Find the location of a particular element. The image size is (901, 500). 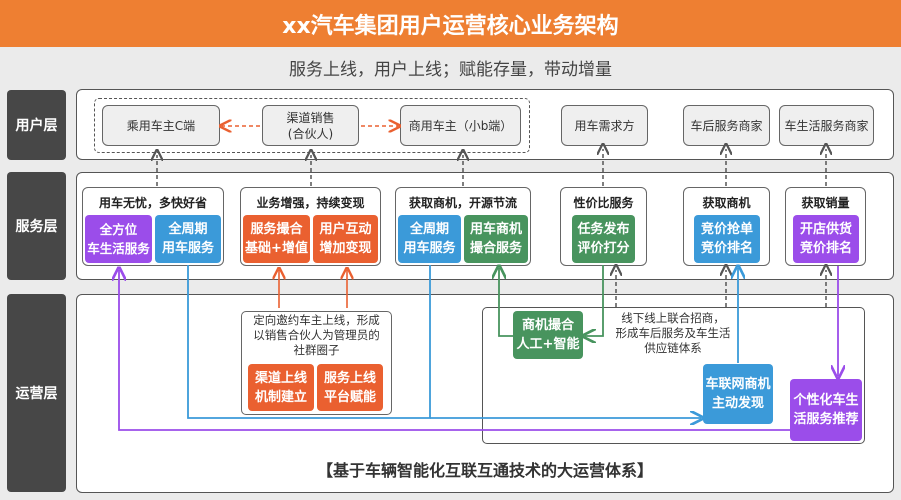

tile-service-matching: 服务撮合 基础+增值 is located at coordinates (276, 239).